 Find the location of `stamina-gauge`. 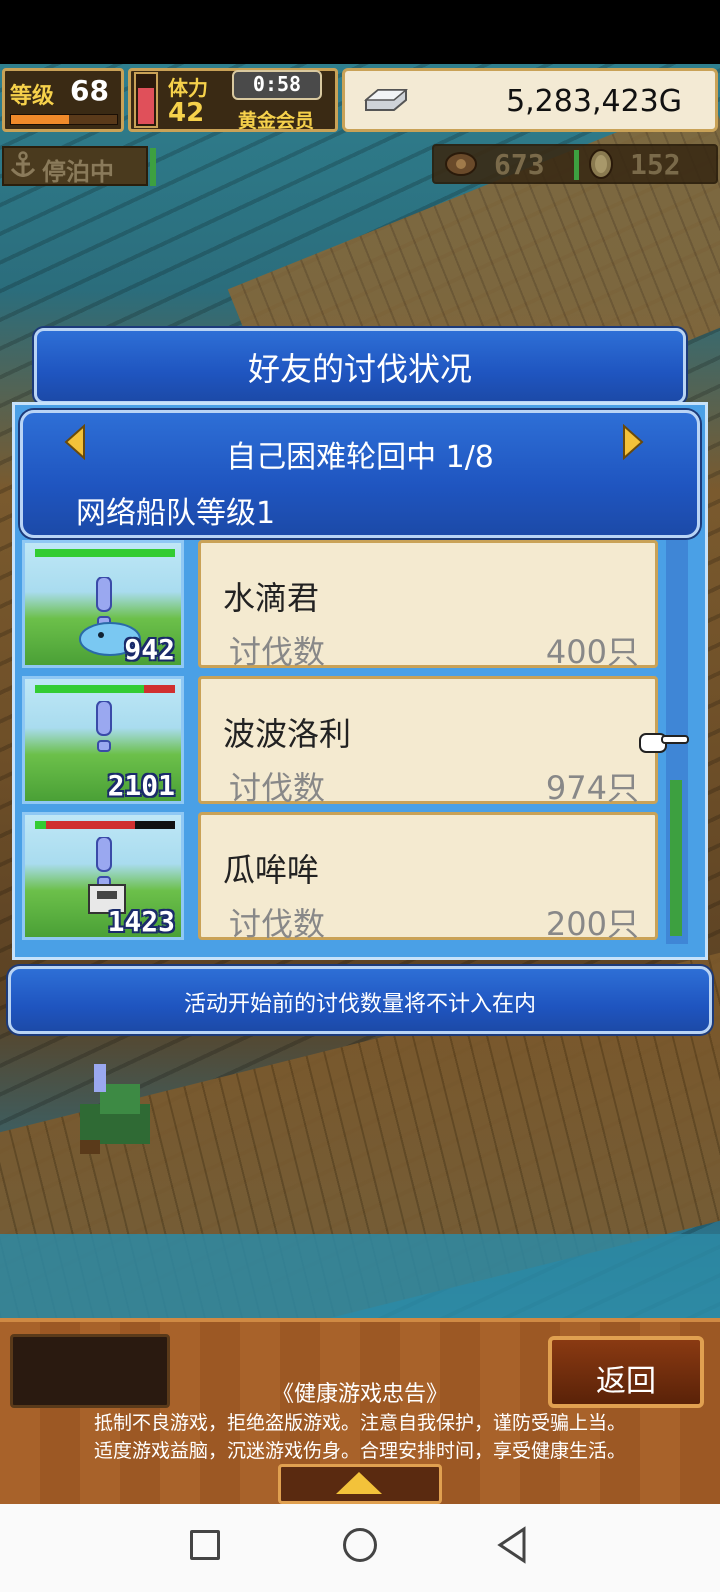

stamina-gauge is located at coordinates (146, 100).